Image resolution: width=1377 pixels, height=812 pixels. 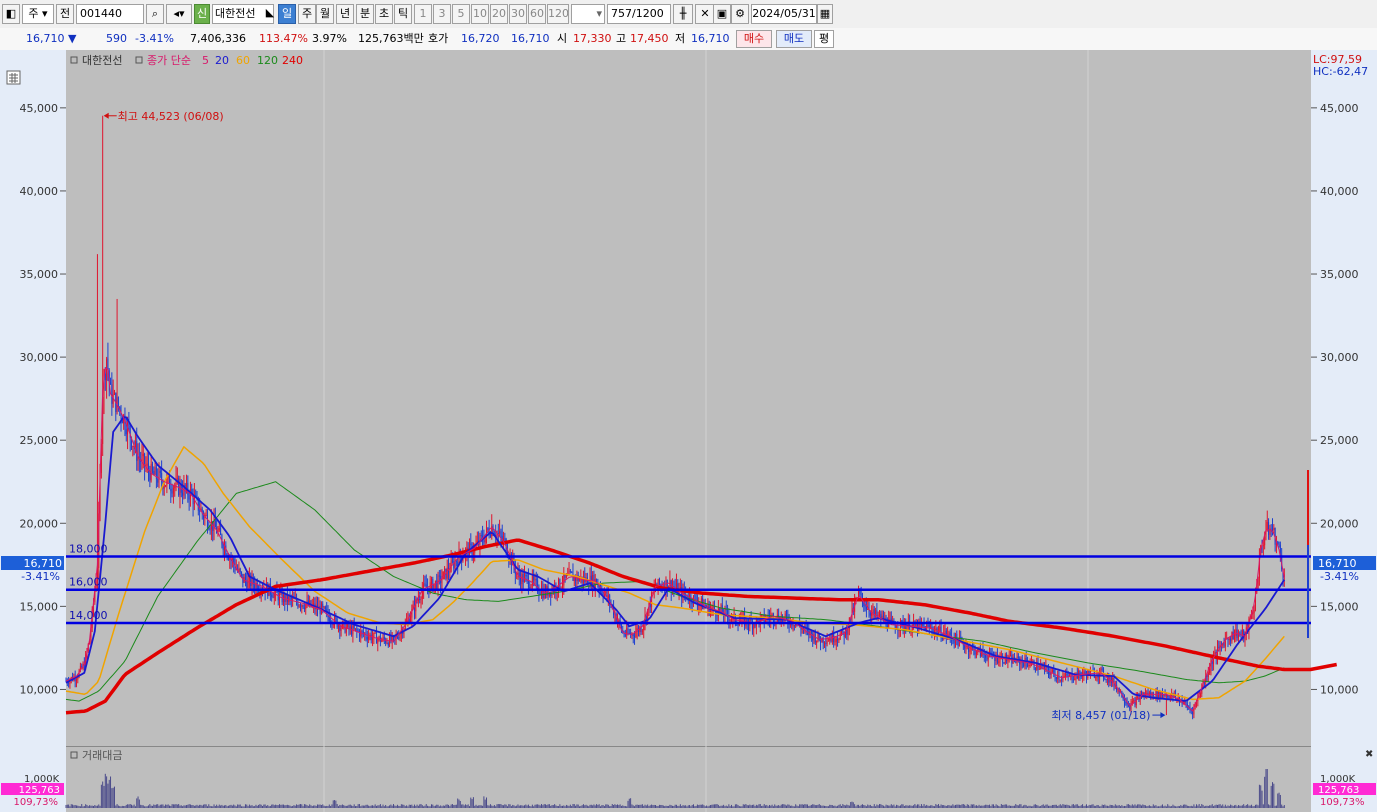 What do you see at coordinates (287, 14) in the screenshot?
I see `period-day: 일` at bounding box center [287, 14].